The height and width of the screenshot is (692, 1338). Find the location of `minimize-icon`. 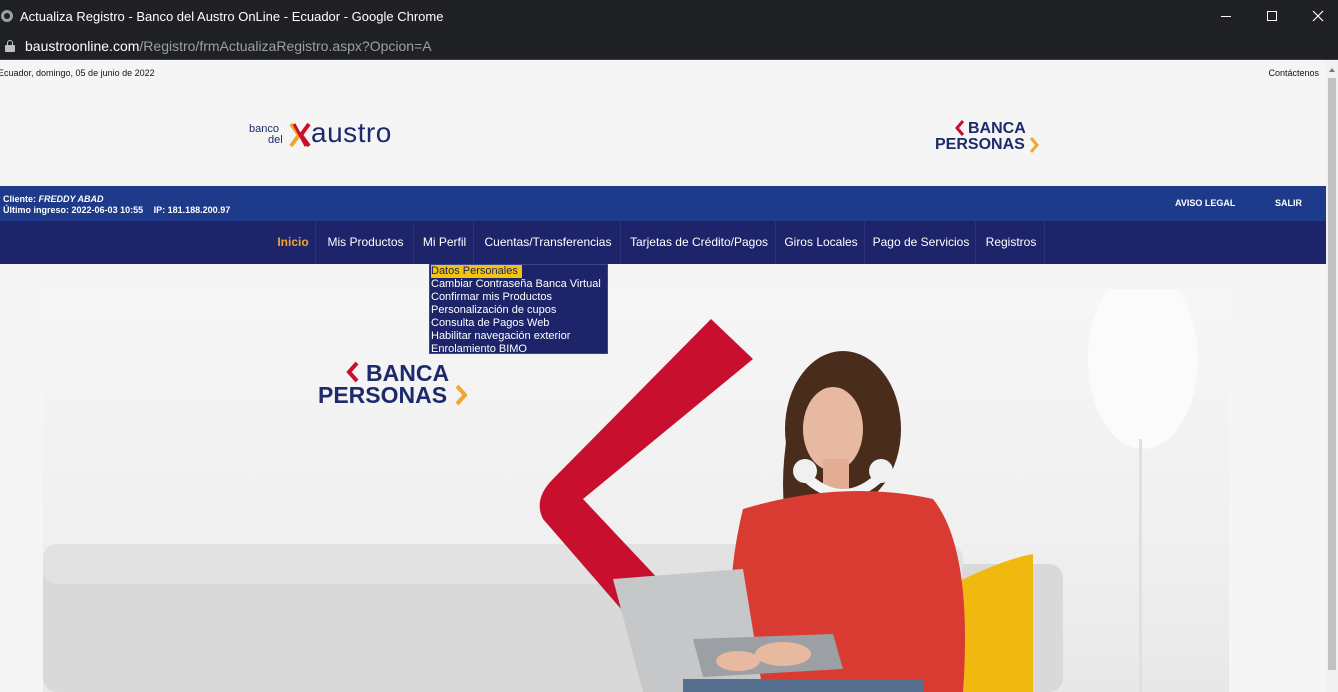

minimize-icon is located at coordinates (1226, 16).